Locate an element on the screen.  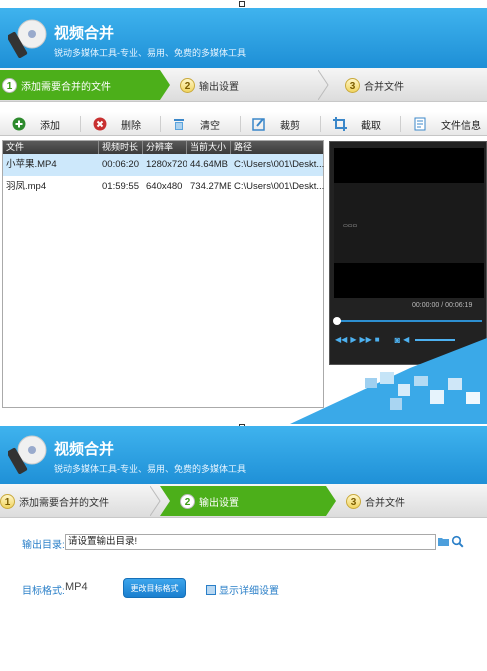
add-icon is located at coordinates (19, 124).